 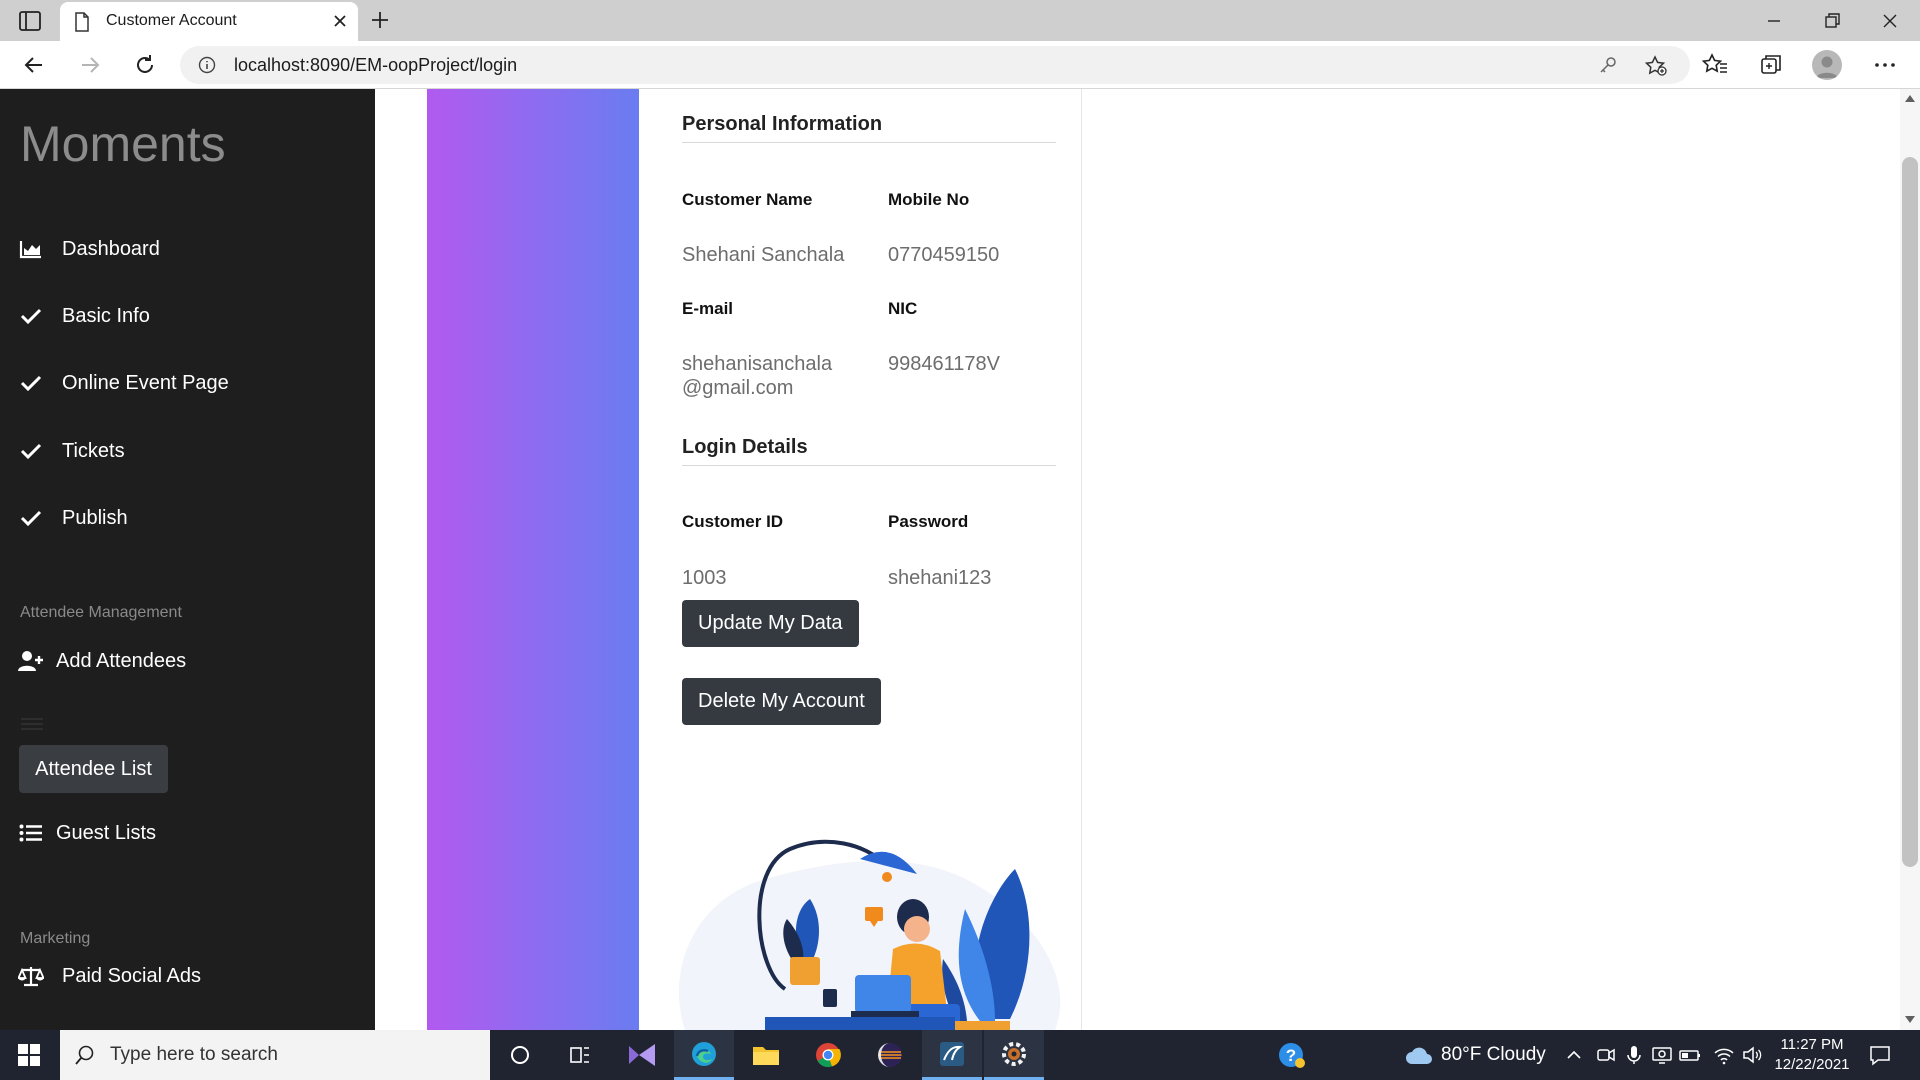 What do you see at coordinates (87, 833) in the screenshot?
I see `sidebar-item-guest-lists: Guest Lists` at bounding box center [87, 833].